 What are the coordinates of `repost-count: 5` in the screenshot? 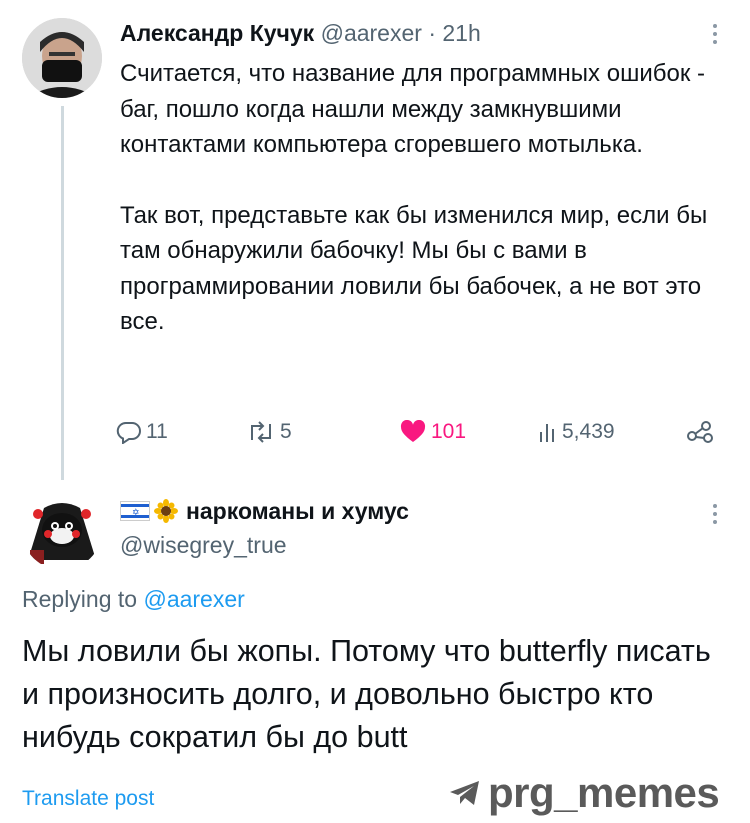 It's located at (286, 431).